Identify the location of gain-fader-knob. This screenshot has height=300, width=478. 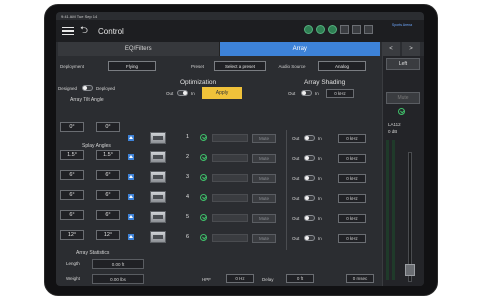
(410, 270).